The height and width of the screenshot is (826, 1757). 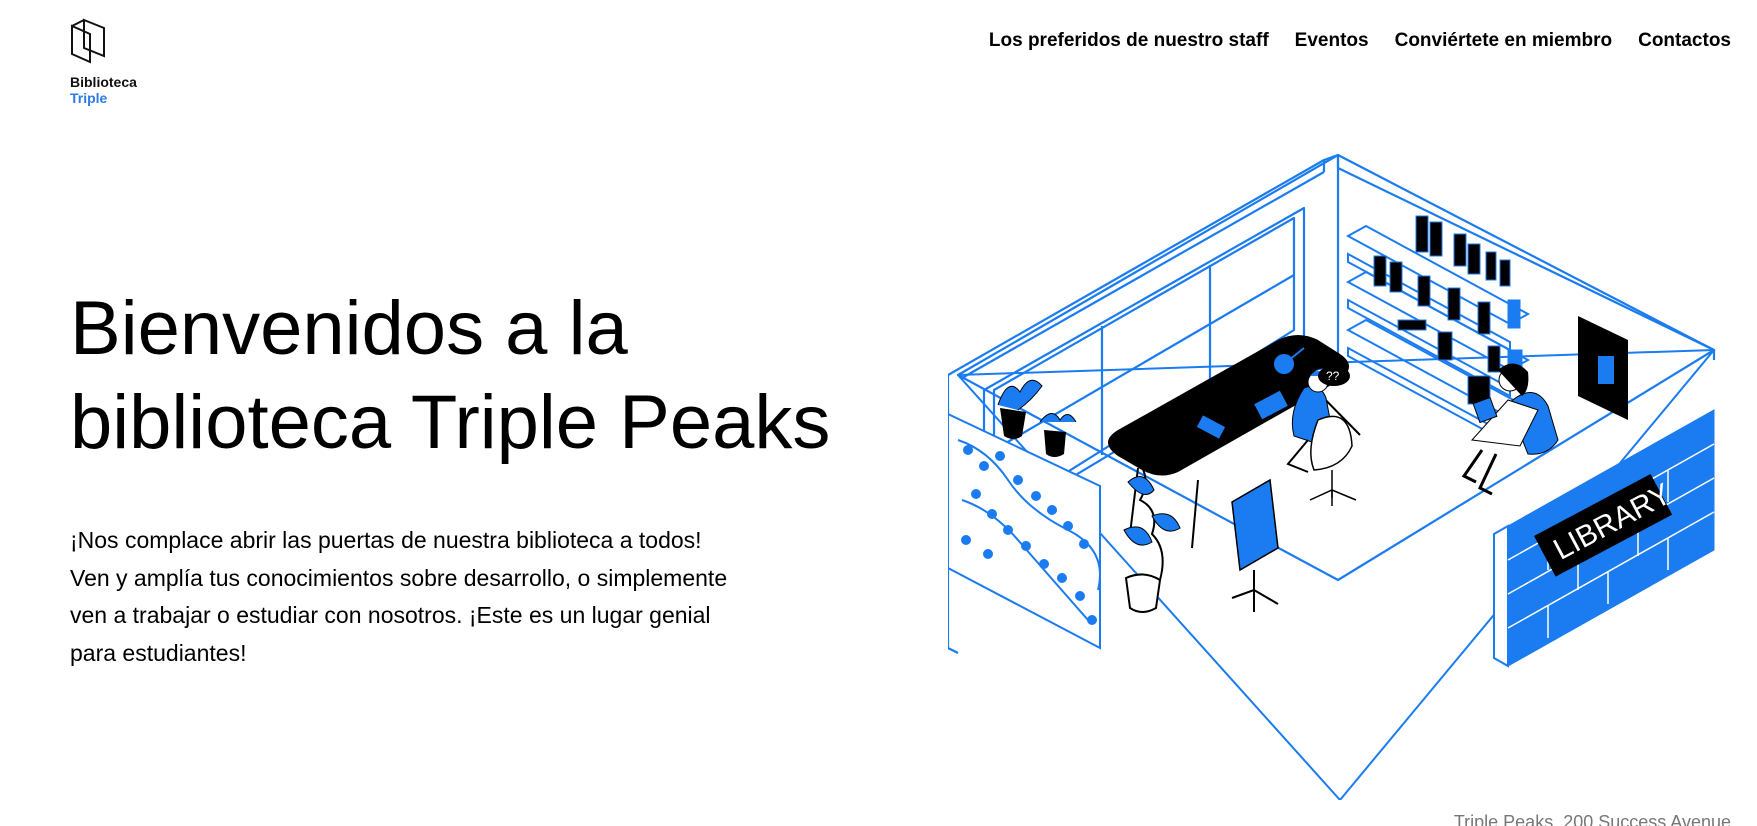 I want to click on hero-title: Bienvenidos a la biblioteca Triple Peaks, so click(x=480, y=376).